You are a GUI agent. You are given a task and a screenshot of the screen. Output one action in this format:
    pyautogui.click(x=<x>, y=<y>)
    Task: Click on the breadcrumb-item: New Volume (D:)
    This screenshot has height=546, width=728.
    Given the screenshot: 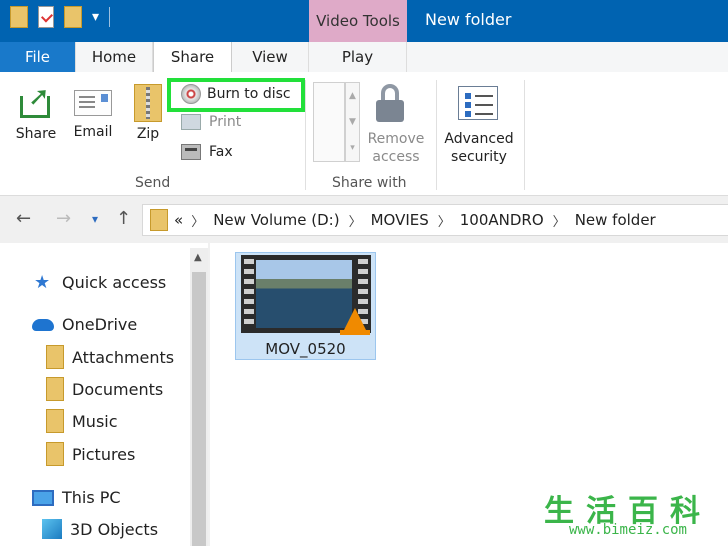 What is the action you would take?
    pyautogui.click(x=276, y=220)
    